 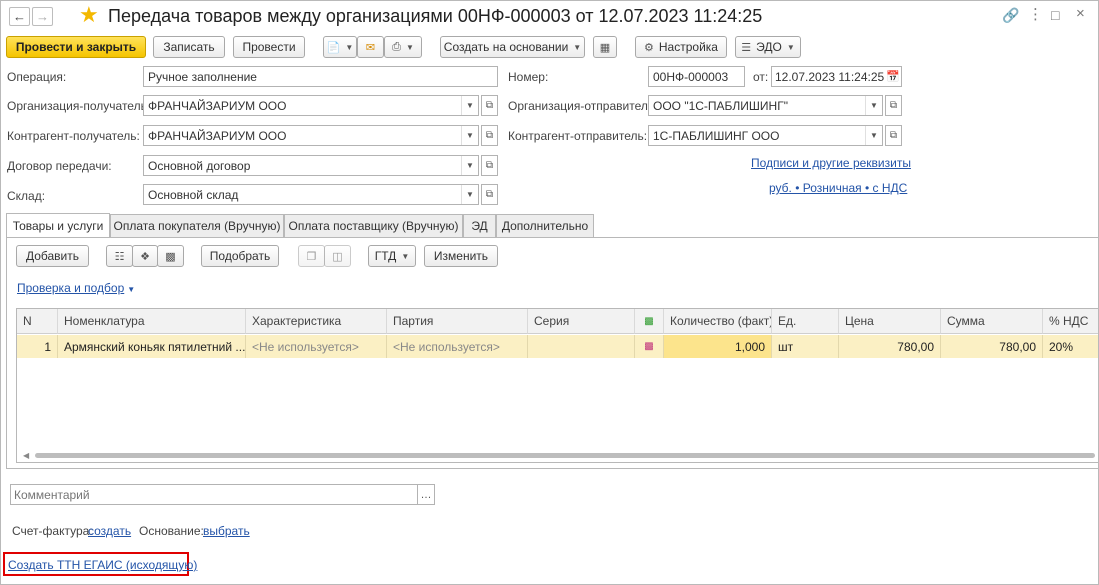 What do you see at coordinates (461, 256) in the screenshot?
I see `change-button: Изменить` at bounding box center [461, 256].